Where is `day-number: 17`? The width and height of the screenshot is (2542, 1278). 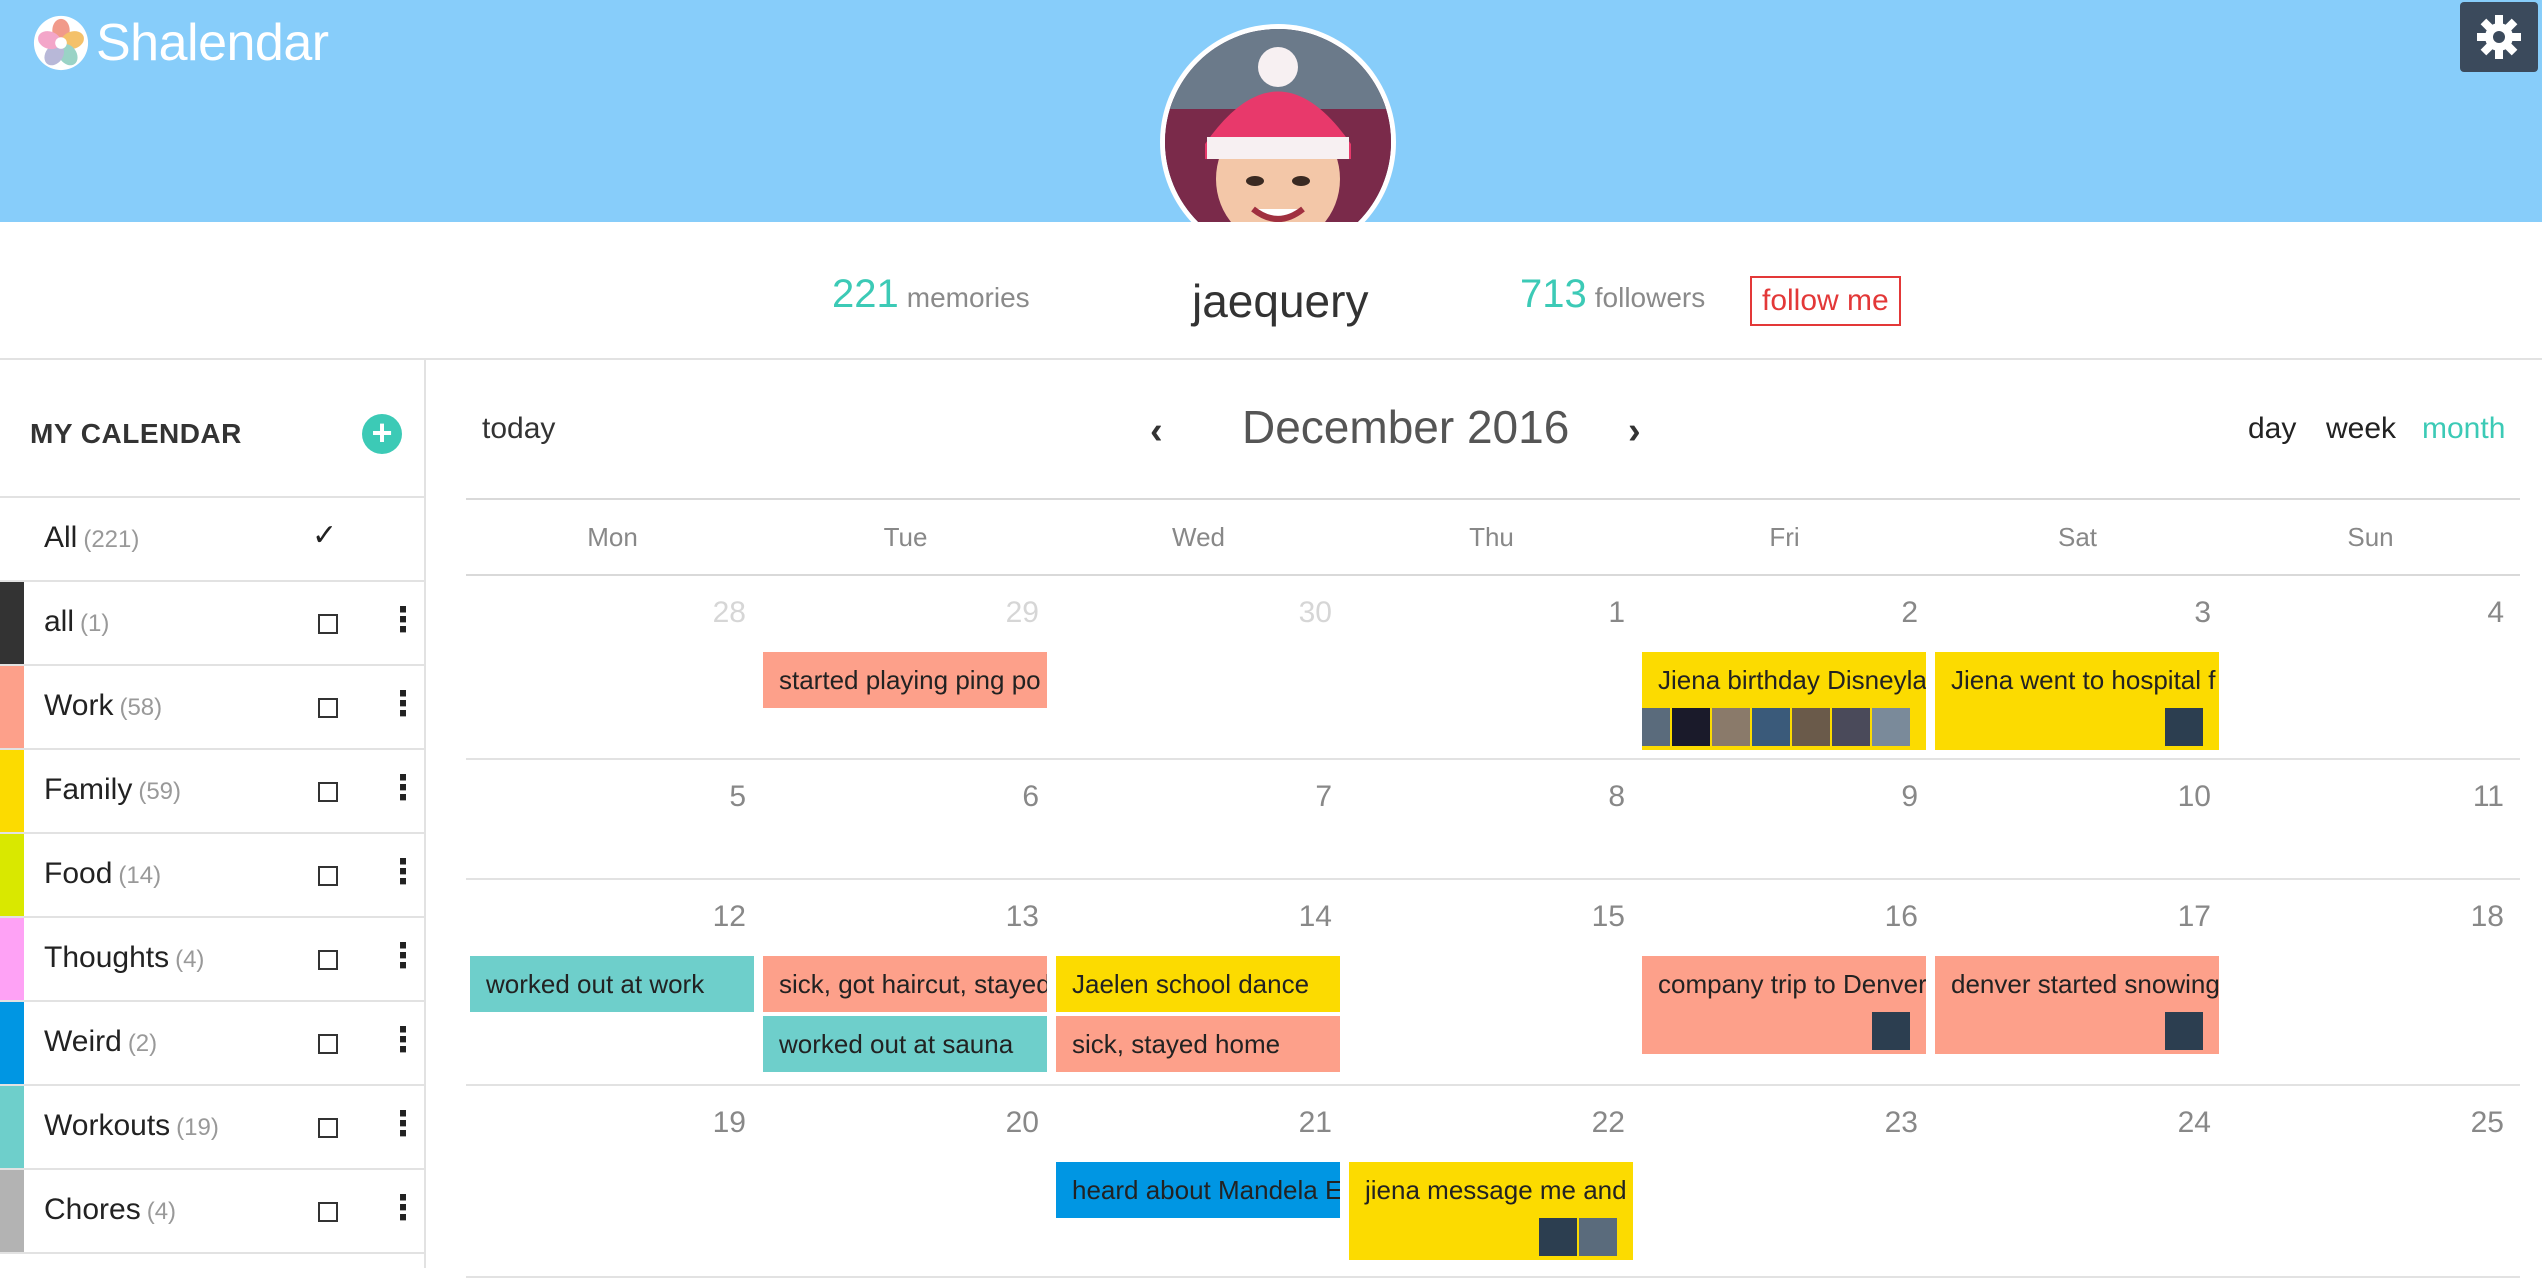
day-number: 17 is located at coordinates (2071, 917).